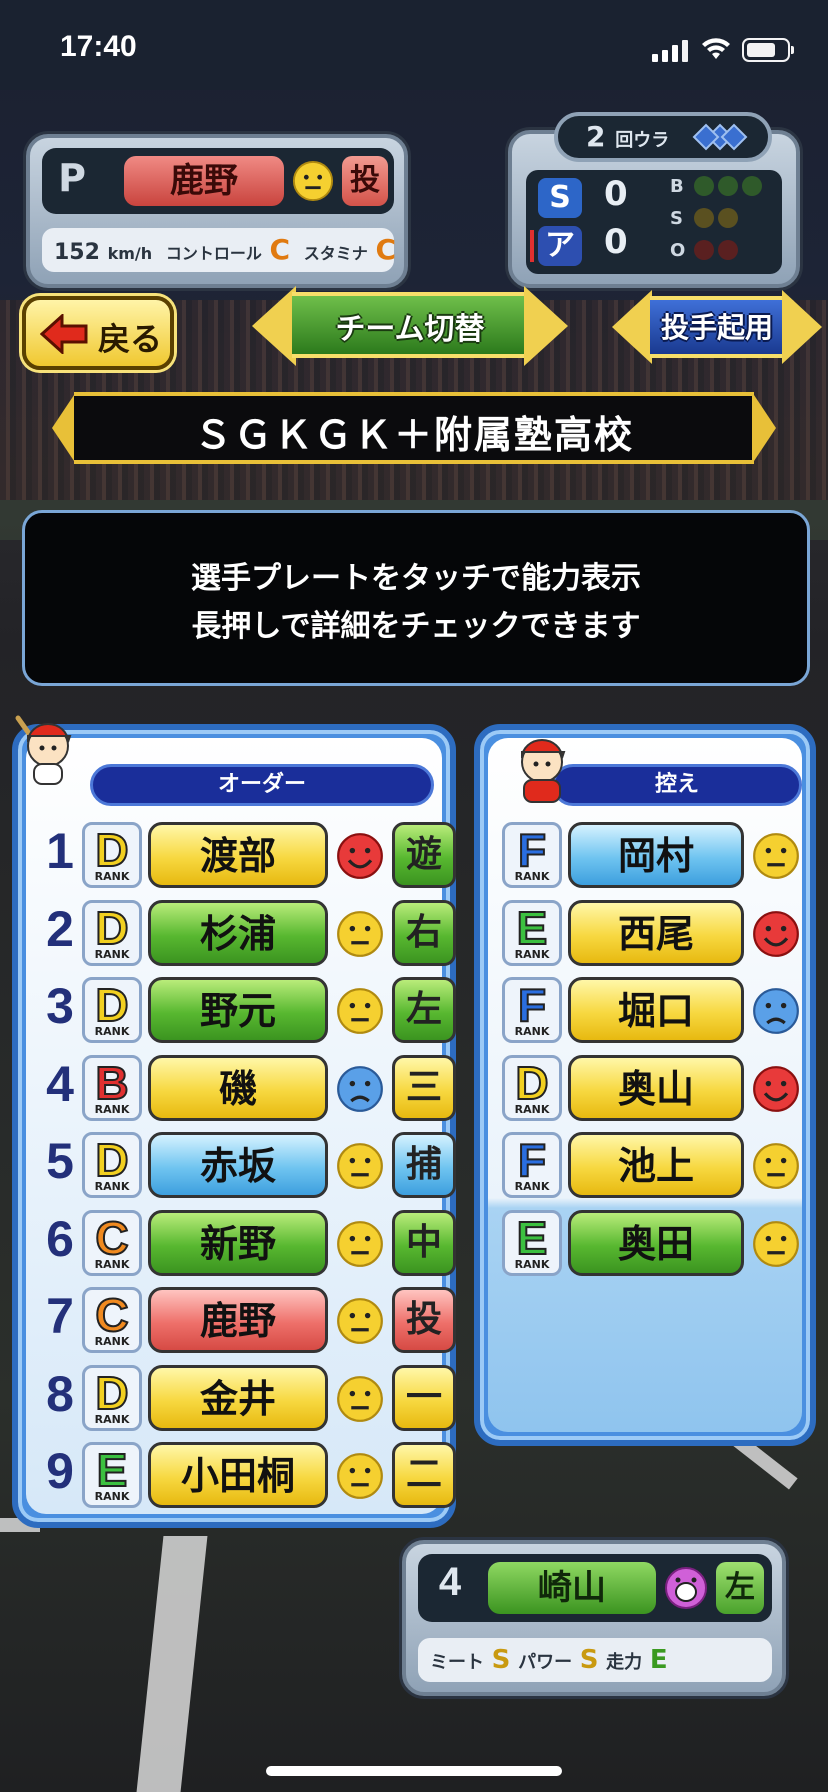 Image resolution: width=828 pixels, height=1792 pixels. What do you see at coordinates (716, 48) in the screenshot?
I see `wifi-icon` at bounding box center [716, 48].